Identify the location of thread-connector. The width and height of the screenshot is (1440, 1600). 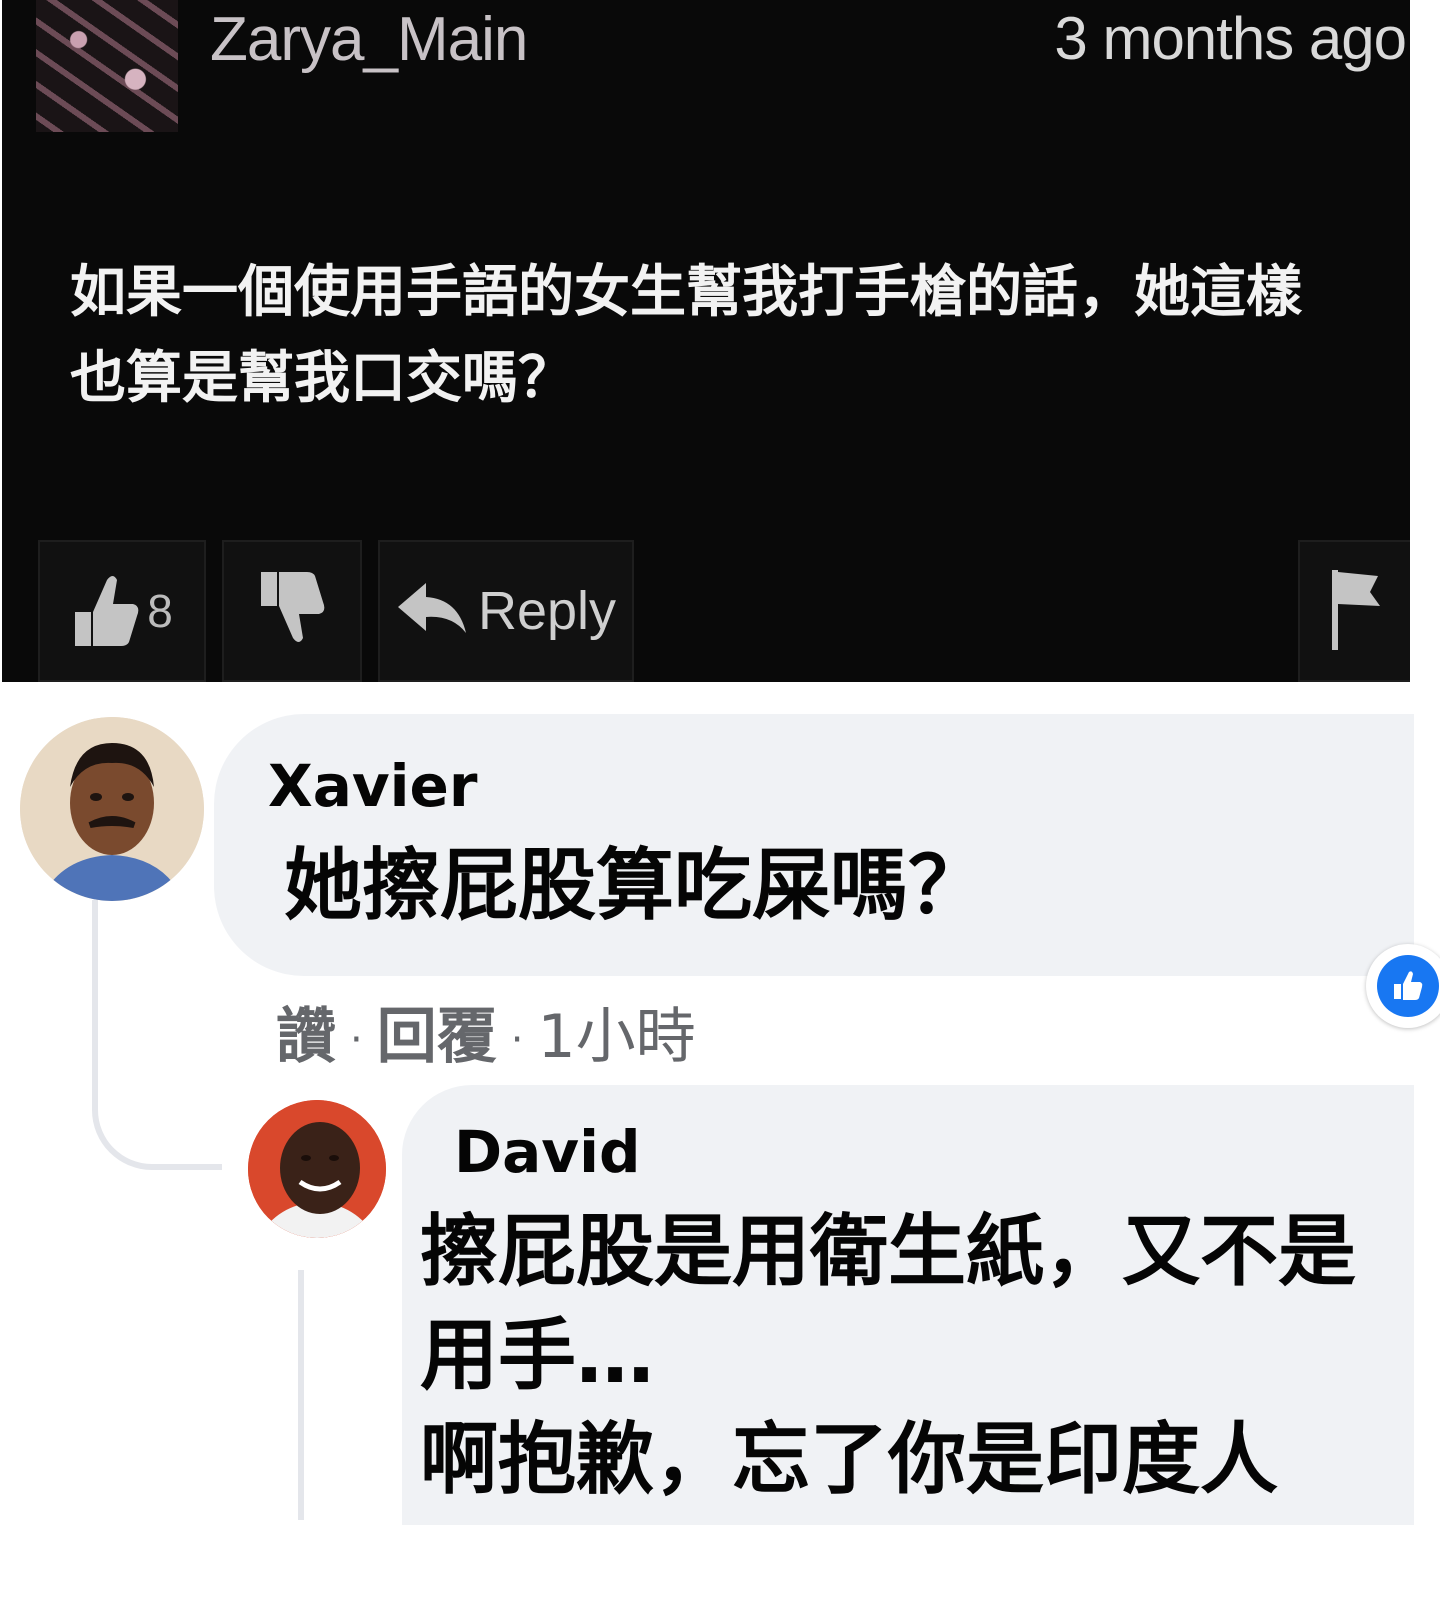
(157, 1035).